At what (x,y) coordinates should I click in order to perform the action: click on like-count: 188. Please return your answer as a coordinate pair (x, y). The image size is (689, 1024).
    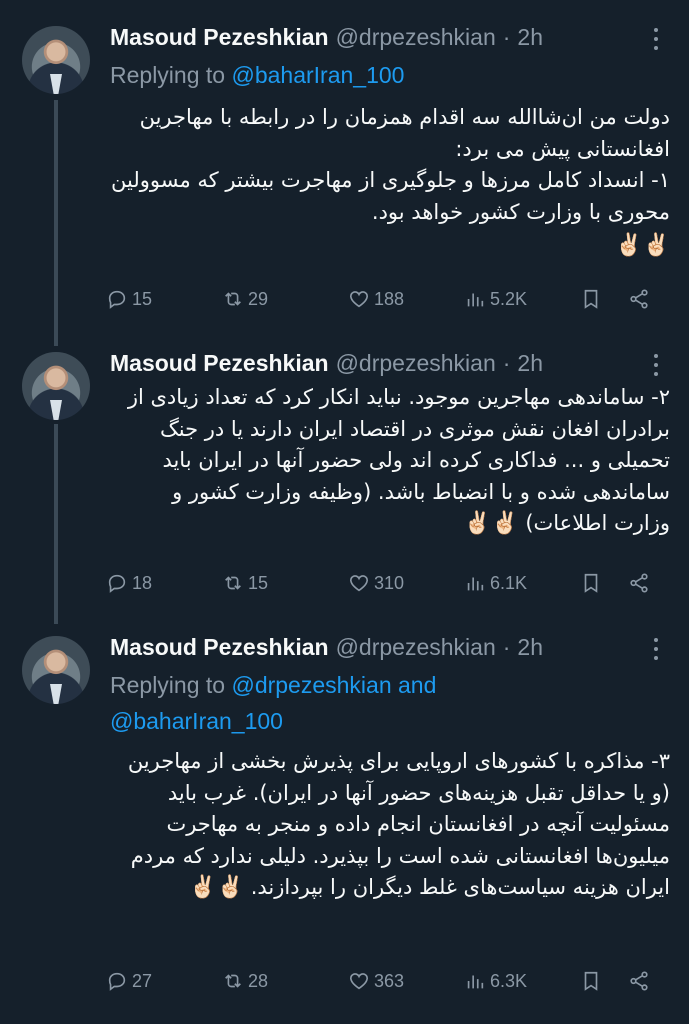
    Looking at the image, I should click on (389, 298).